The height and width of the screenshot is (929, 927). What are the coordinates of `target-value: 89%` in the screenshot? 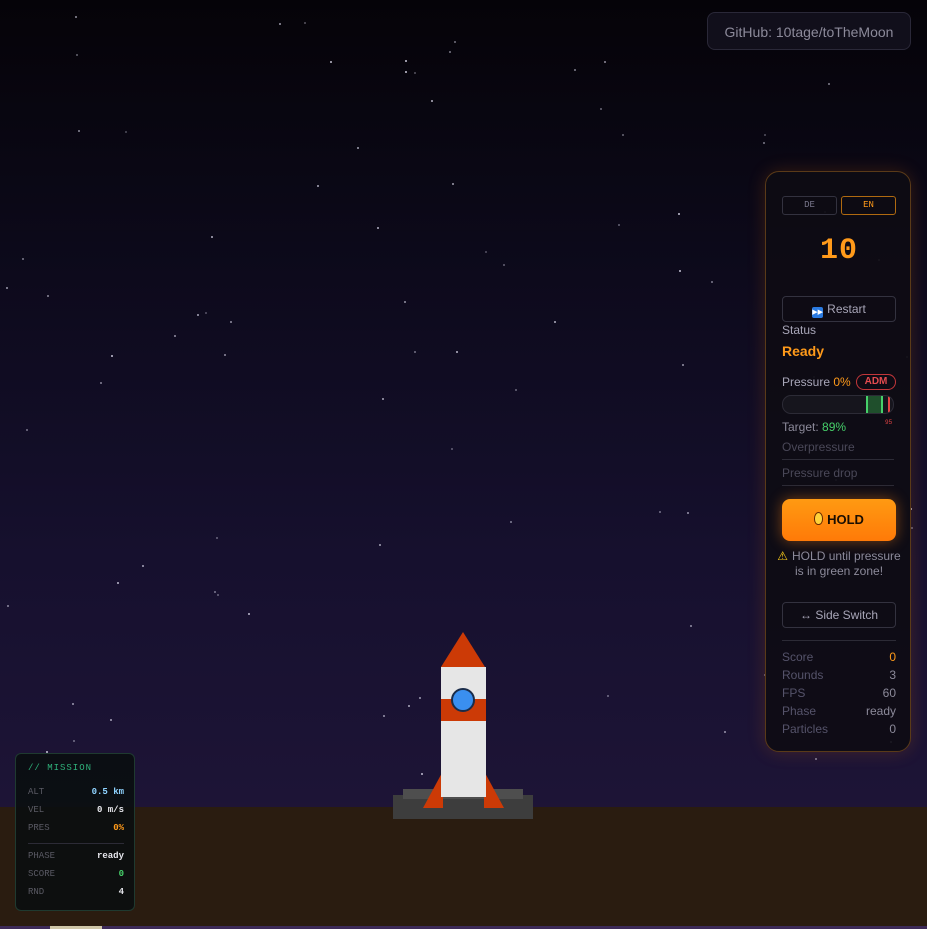 It's located at (834, 427).